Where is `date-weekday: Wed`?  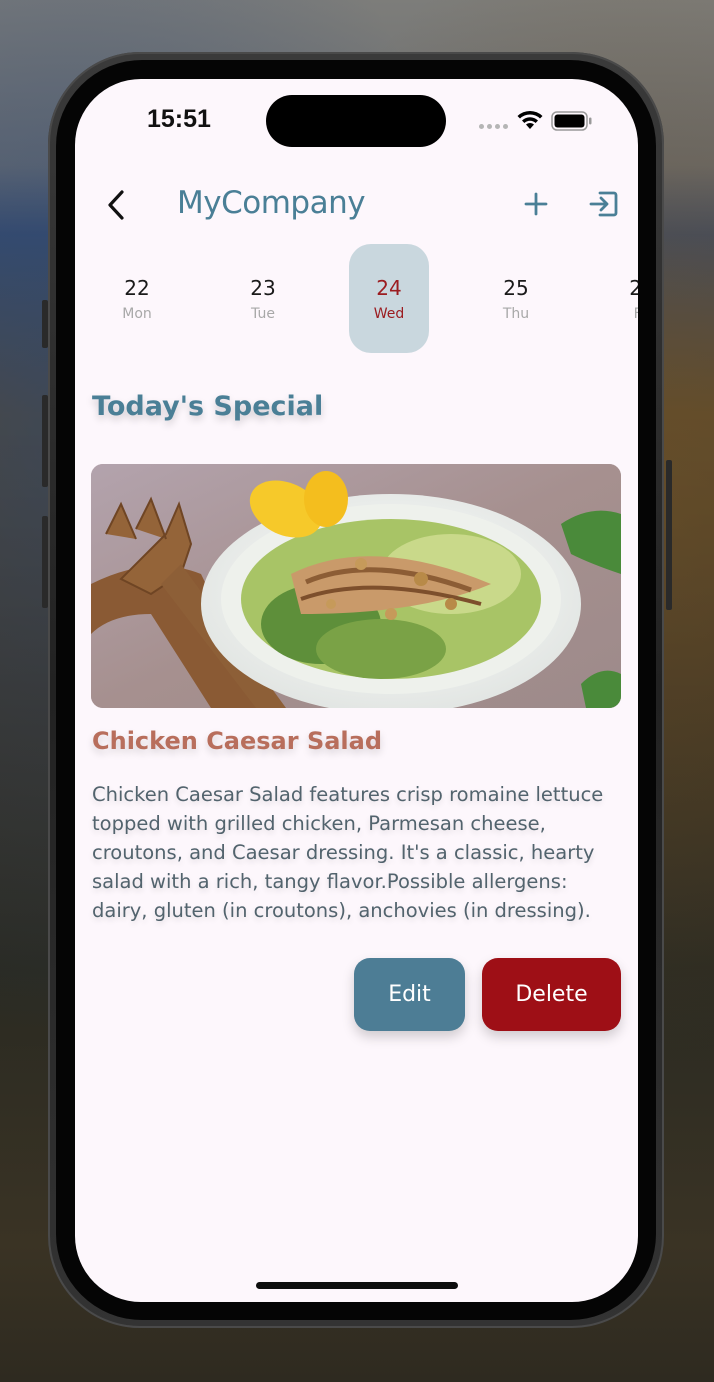
date-weekday: Wed is located at coordinates (389, 314).